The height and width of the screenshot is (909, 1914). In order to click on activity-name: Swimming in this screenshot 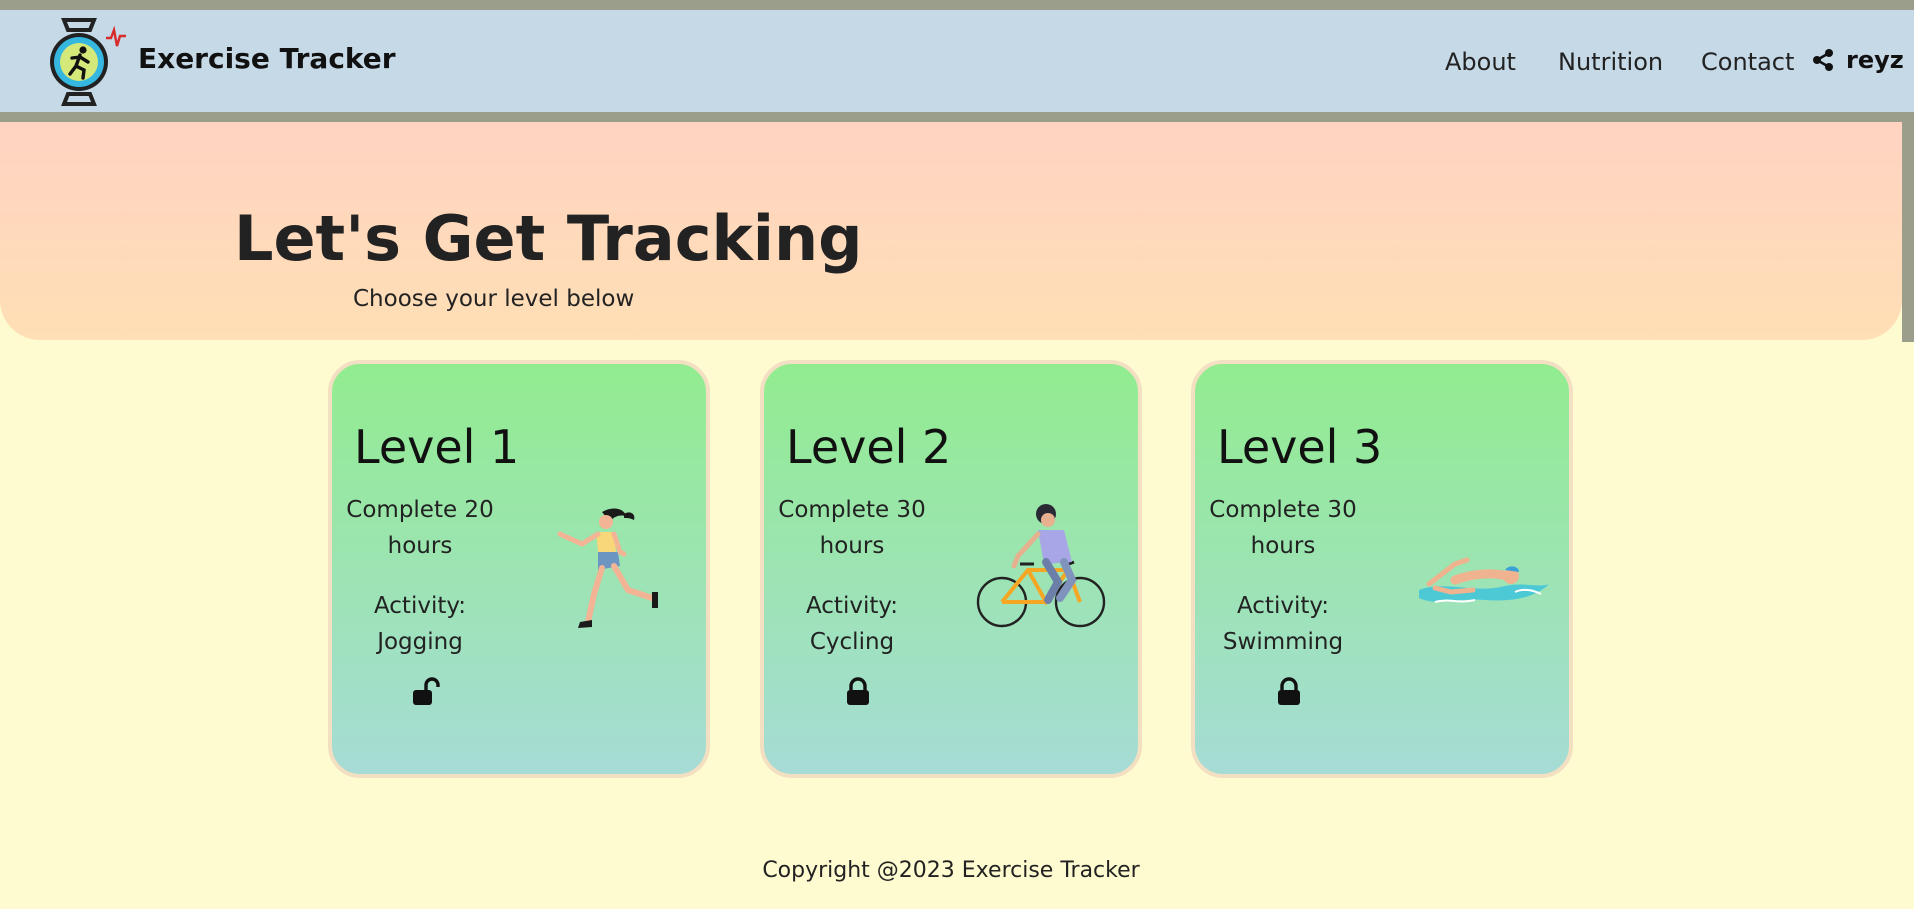, I will do `click(1283, 642)`.